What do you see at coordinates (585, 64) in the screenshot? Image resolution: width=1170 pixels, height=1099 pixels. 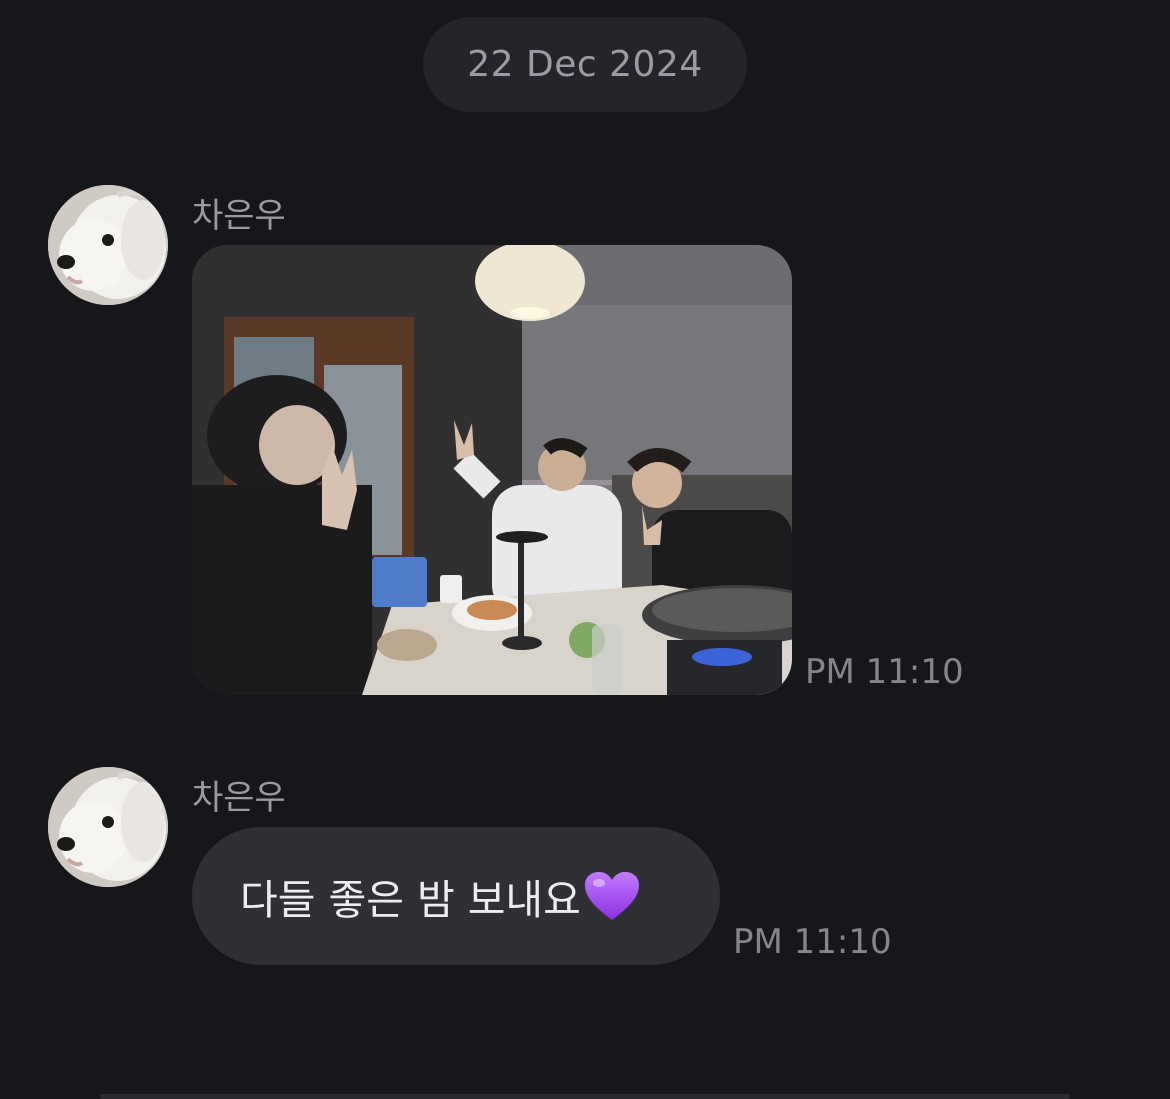 I see `date-separator: 22 Dec 2024` at bounding box center [585, 64].